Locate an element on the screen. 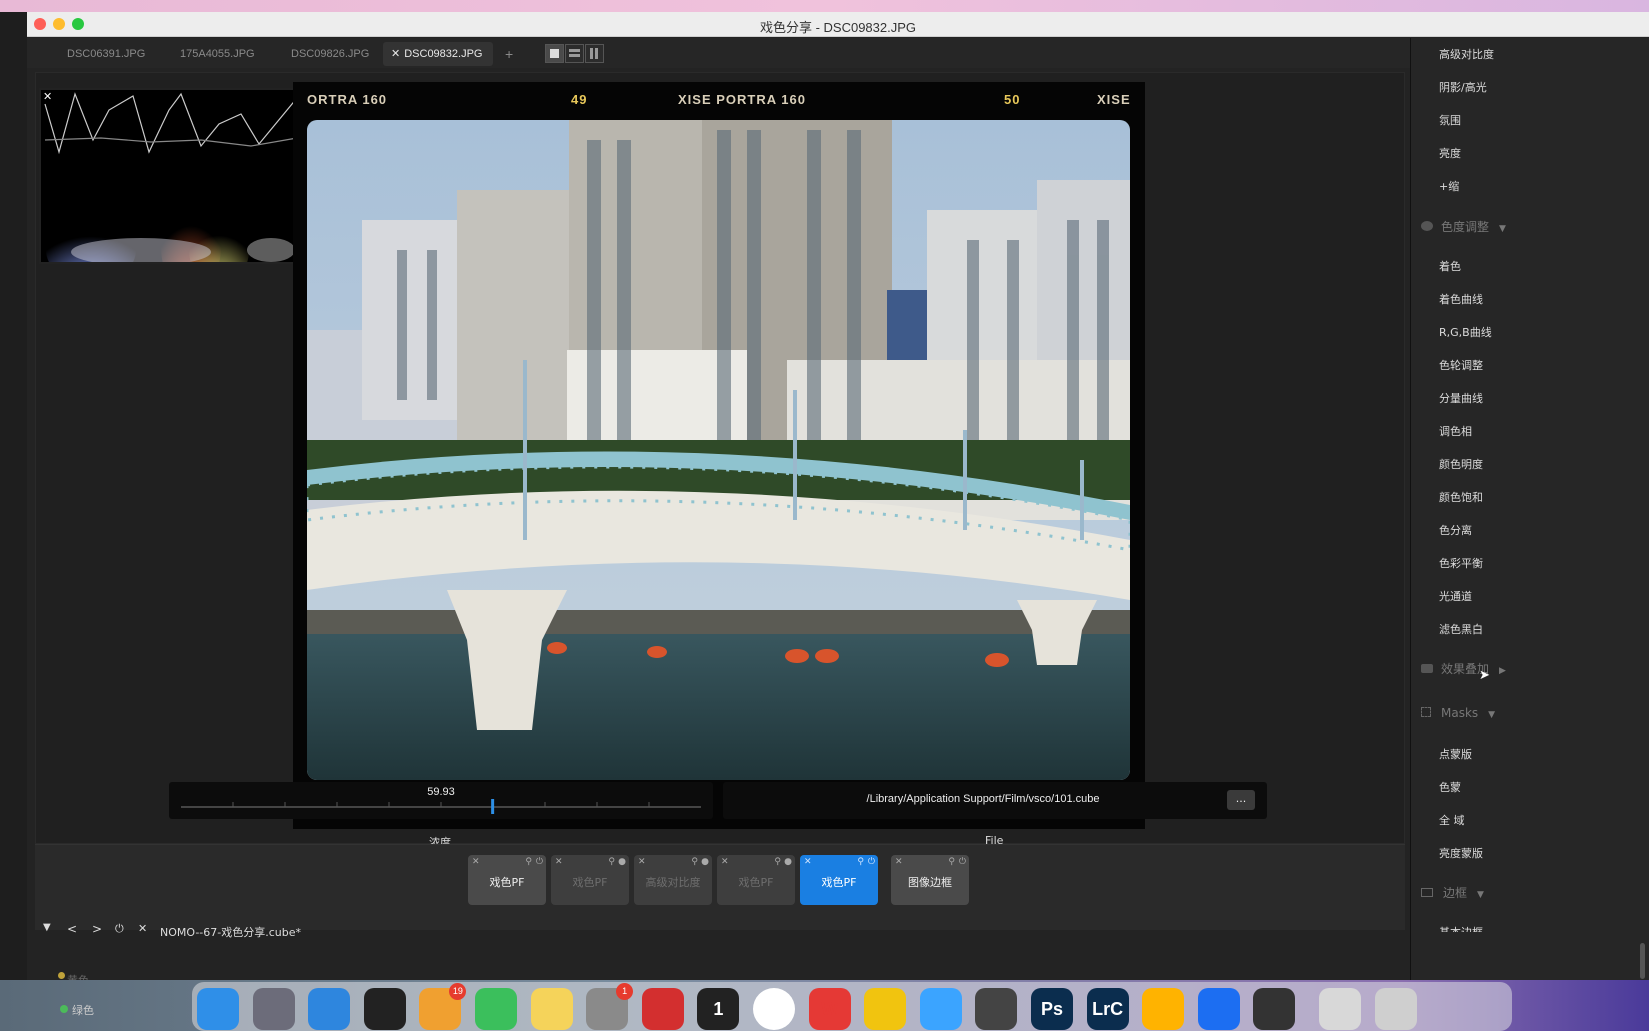 The height and width of the screenshot is (1031, 1649). dock-photoshop-icon: Ps is located at coordinates (1052, 1009).